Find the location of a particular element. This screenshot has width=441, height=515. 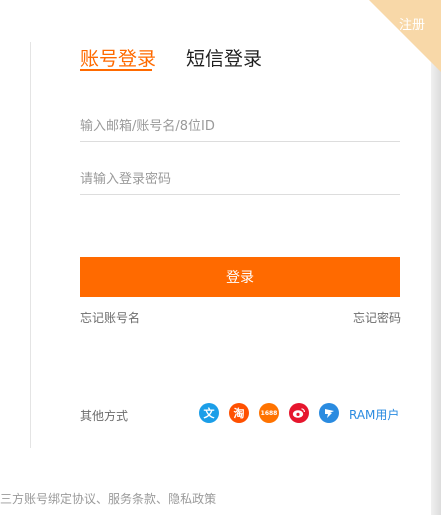

corner-triangle is located at coordinates (405, 36).